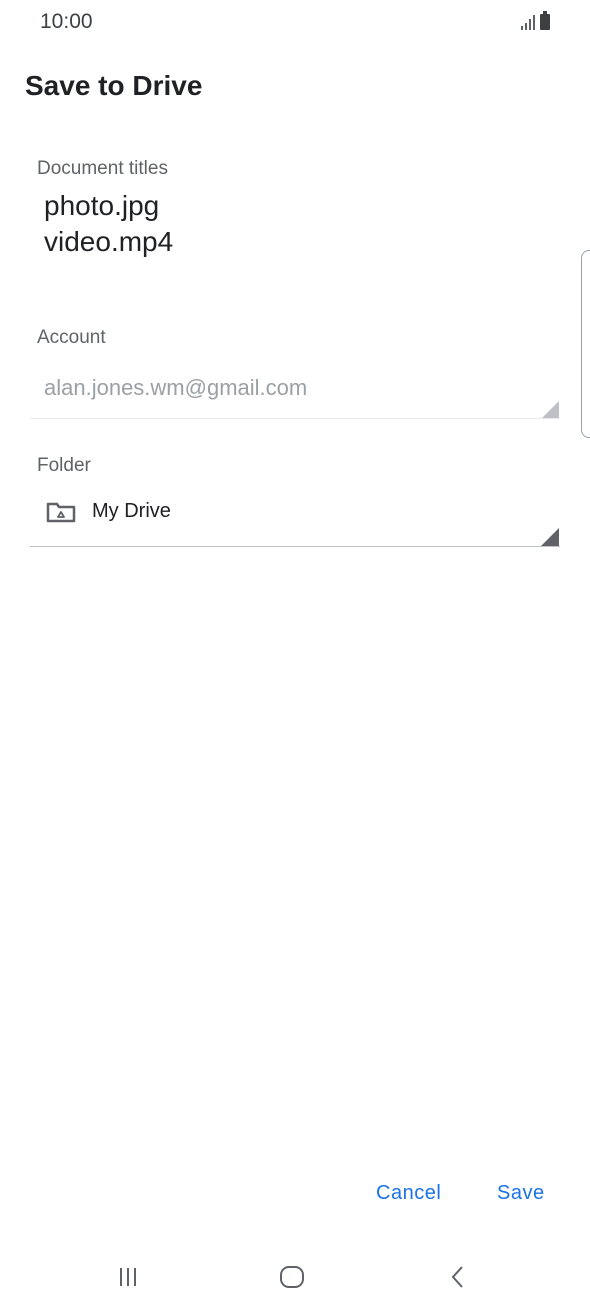  I want to click on navigation-bar, so click(295, 1275).